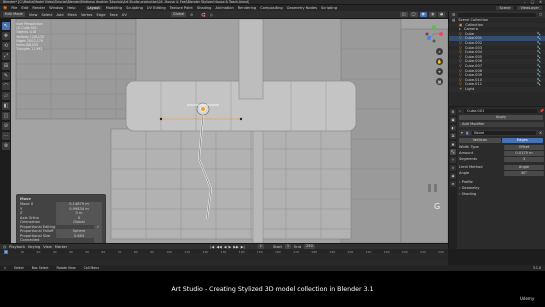 The height and width of the screenshot is (307, 545). I want to click on prev-key-button: ◀◀, so click(219, 247).